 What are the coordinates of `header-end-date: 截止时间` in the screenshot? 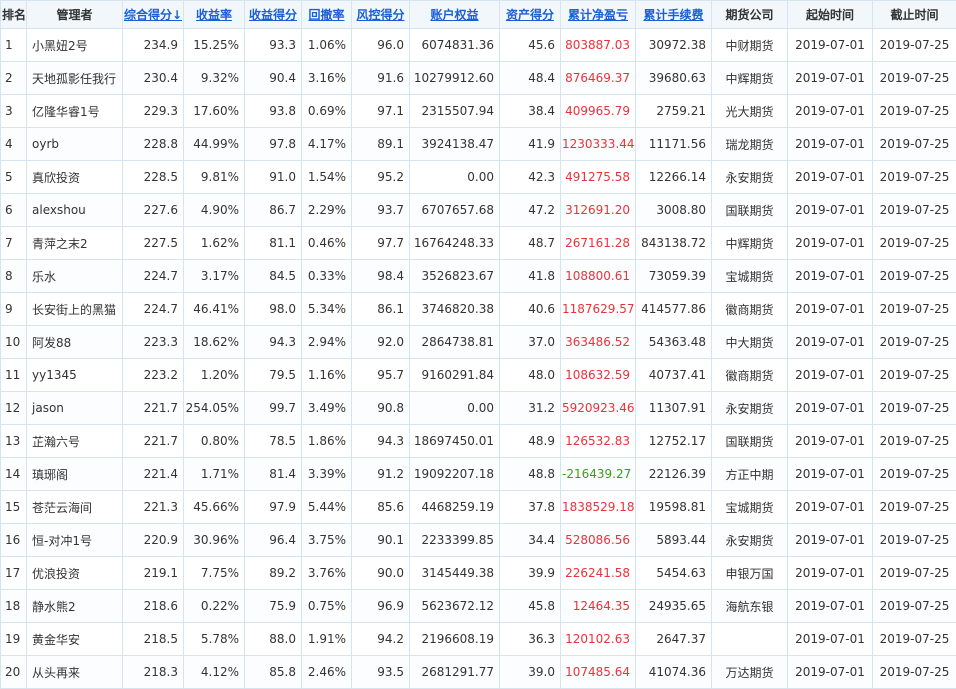 It's located at (914, 15).